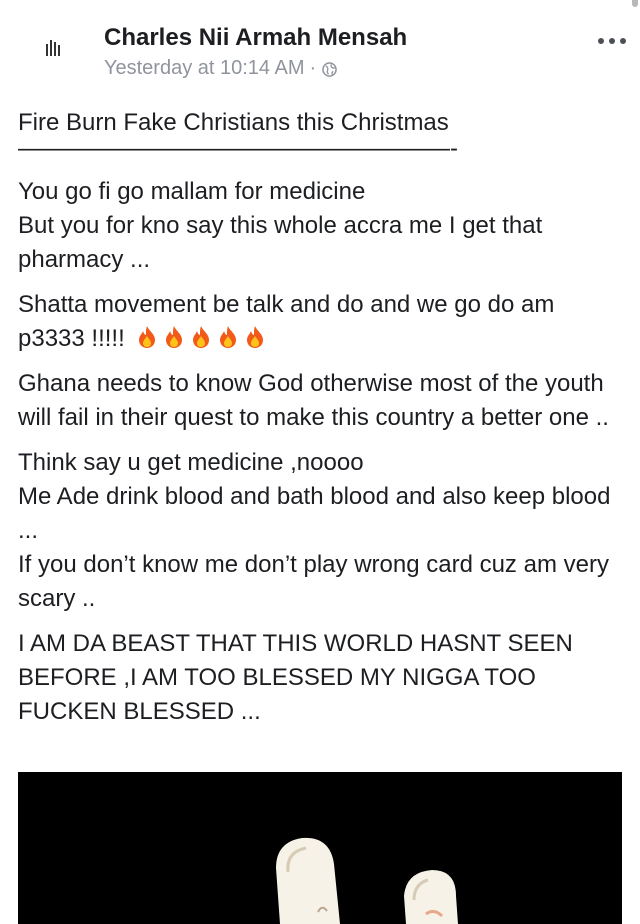 Image resolution: width=640 pixels, height=924 pixels. I want to click on photo-illustration, so click(367, 880).